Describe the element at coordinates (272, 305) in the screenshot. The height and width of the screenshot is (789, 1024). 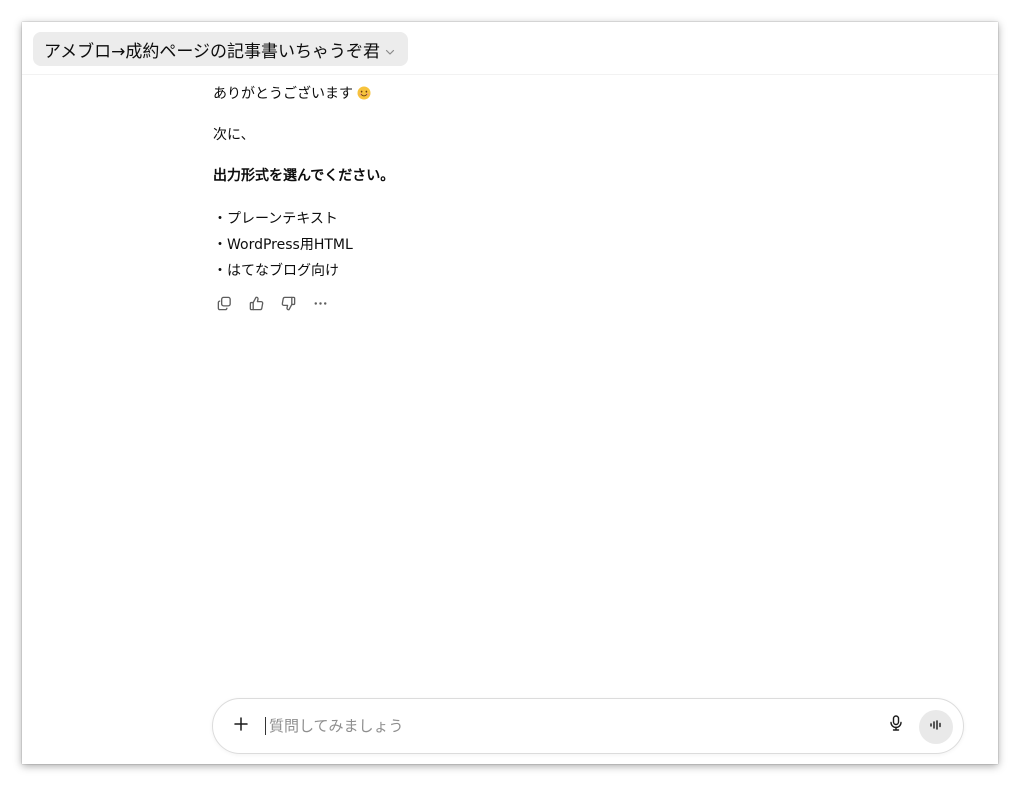
I see `message-actions` at that location.